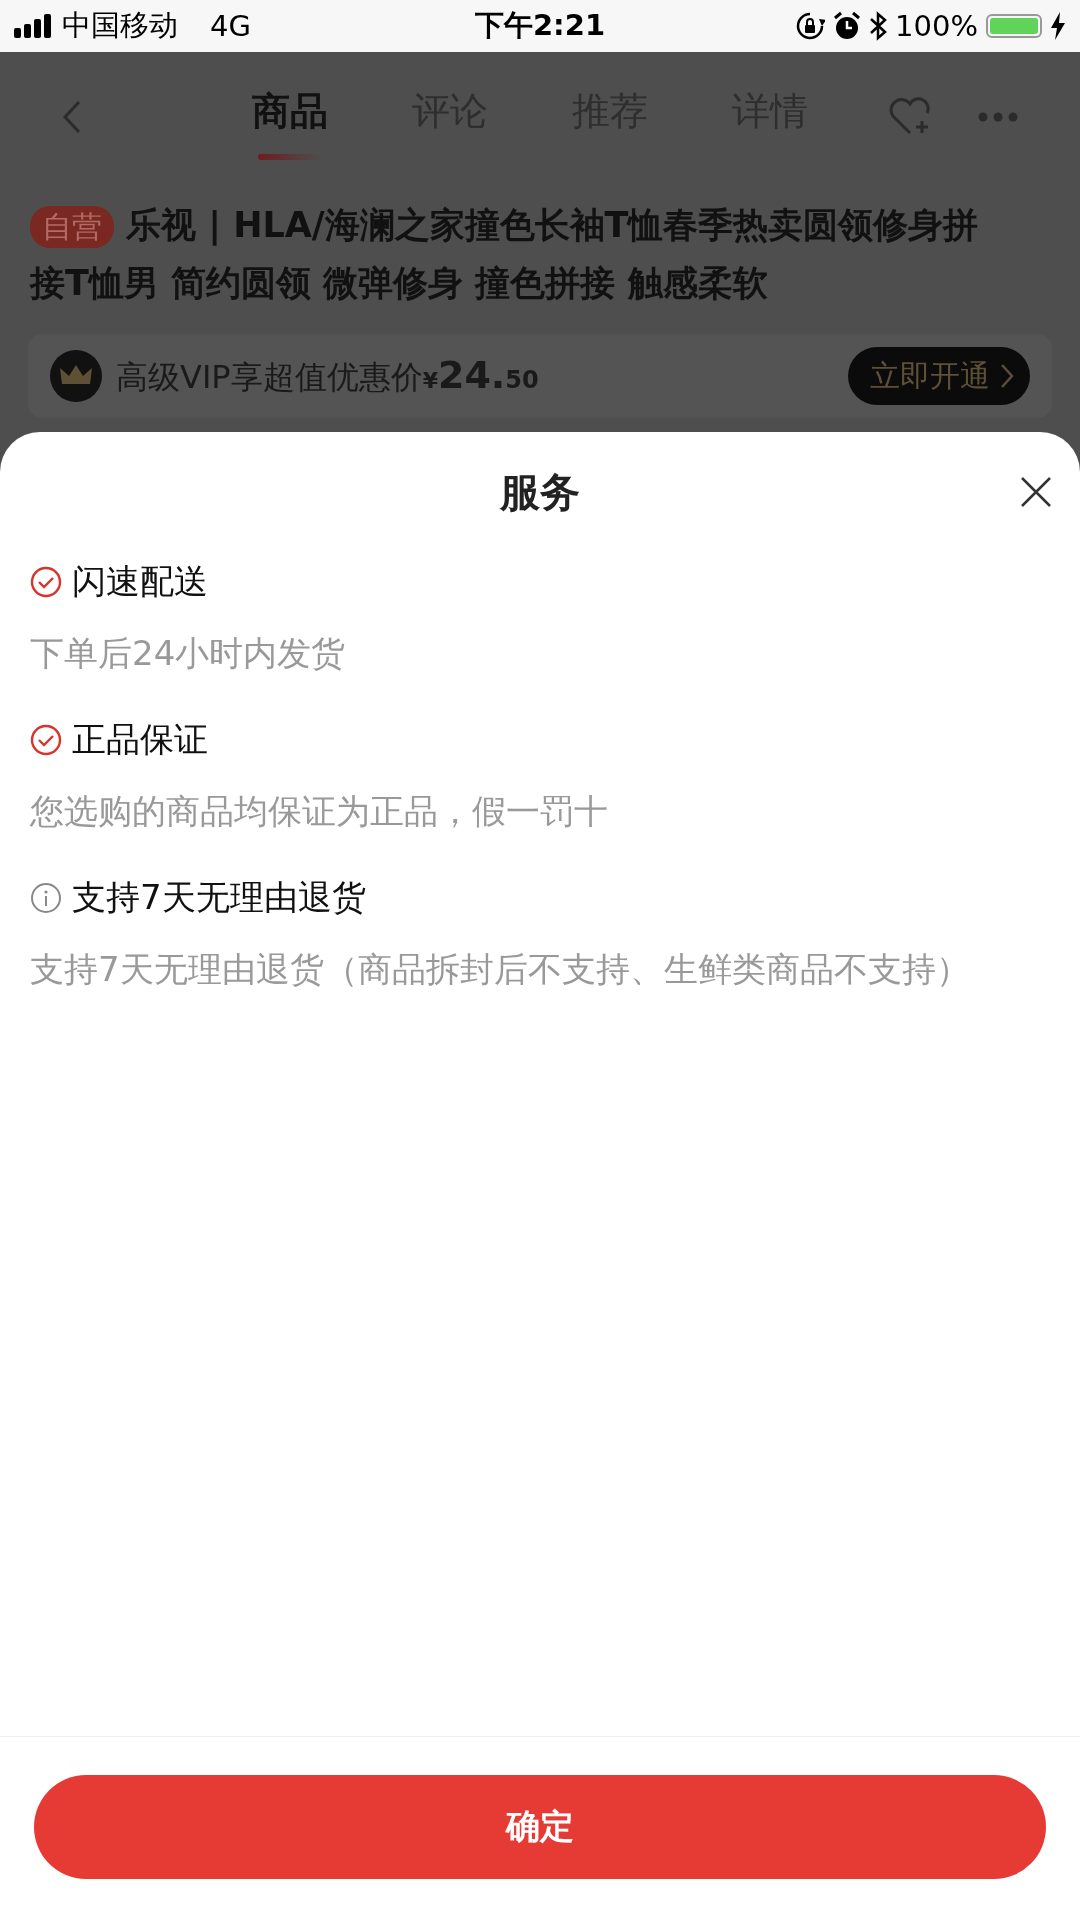 Image resolution: width=1080 pixels, height=1920 pixels. What do you see at coordinates (1007, 376) in the screenshot?
I see `chevron-right-icon` at bounding box center [1007, 376].